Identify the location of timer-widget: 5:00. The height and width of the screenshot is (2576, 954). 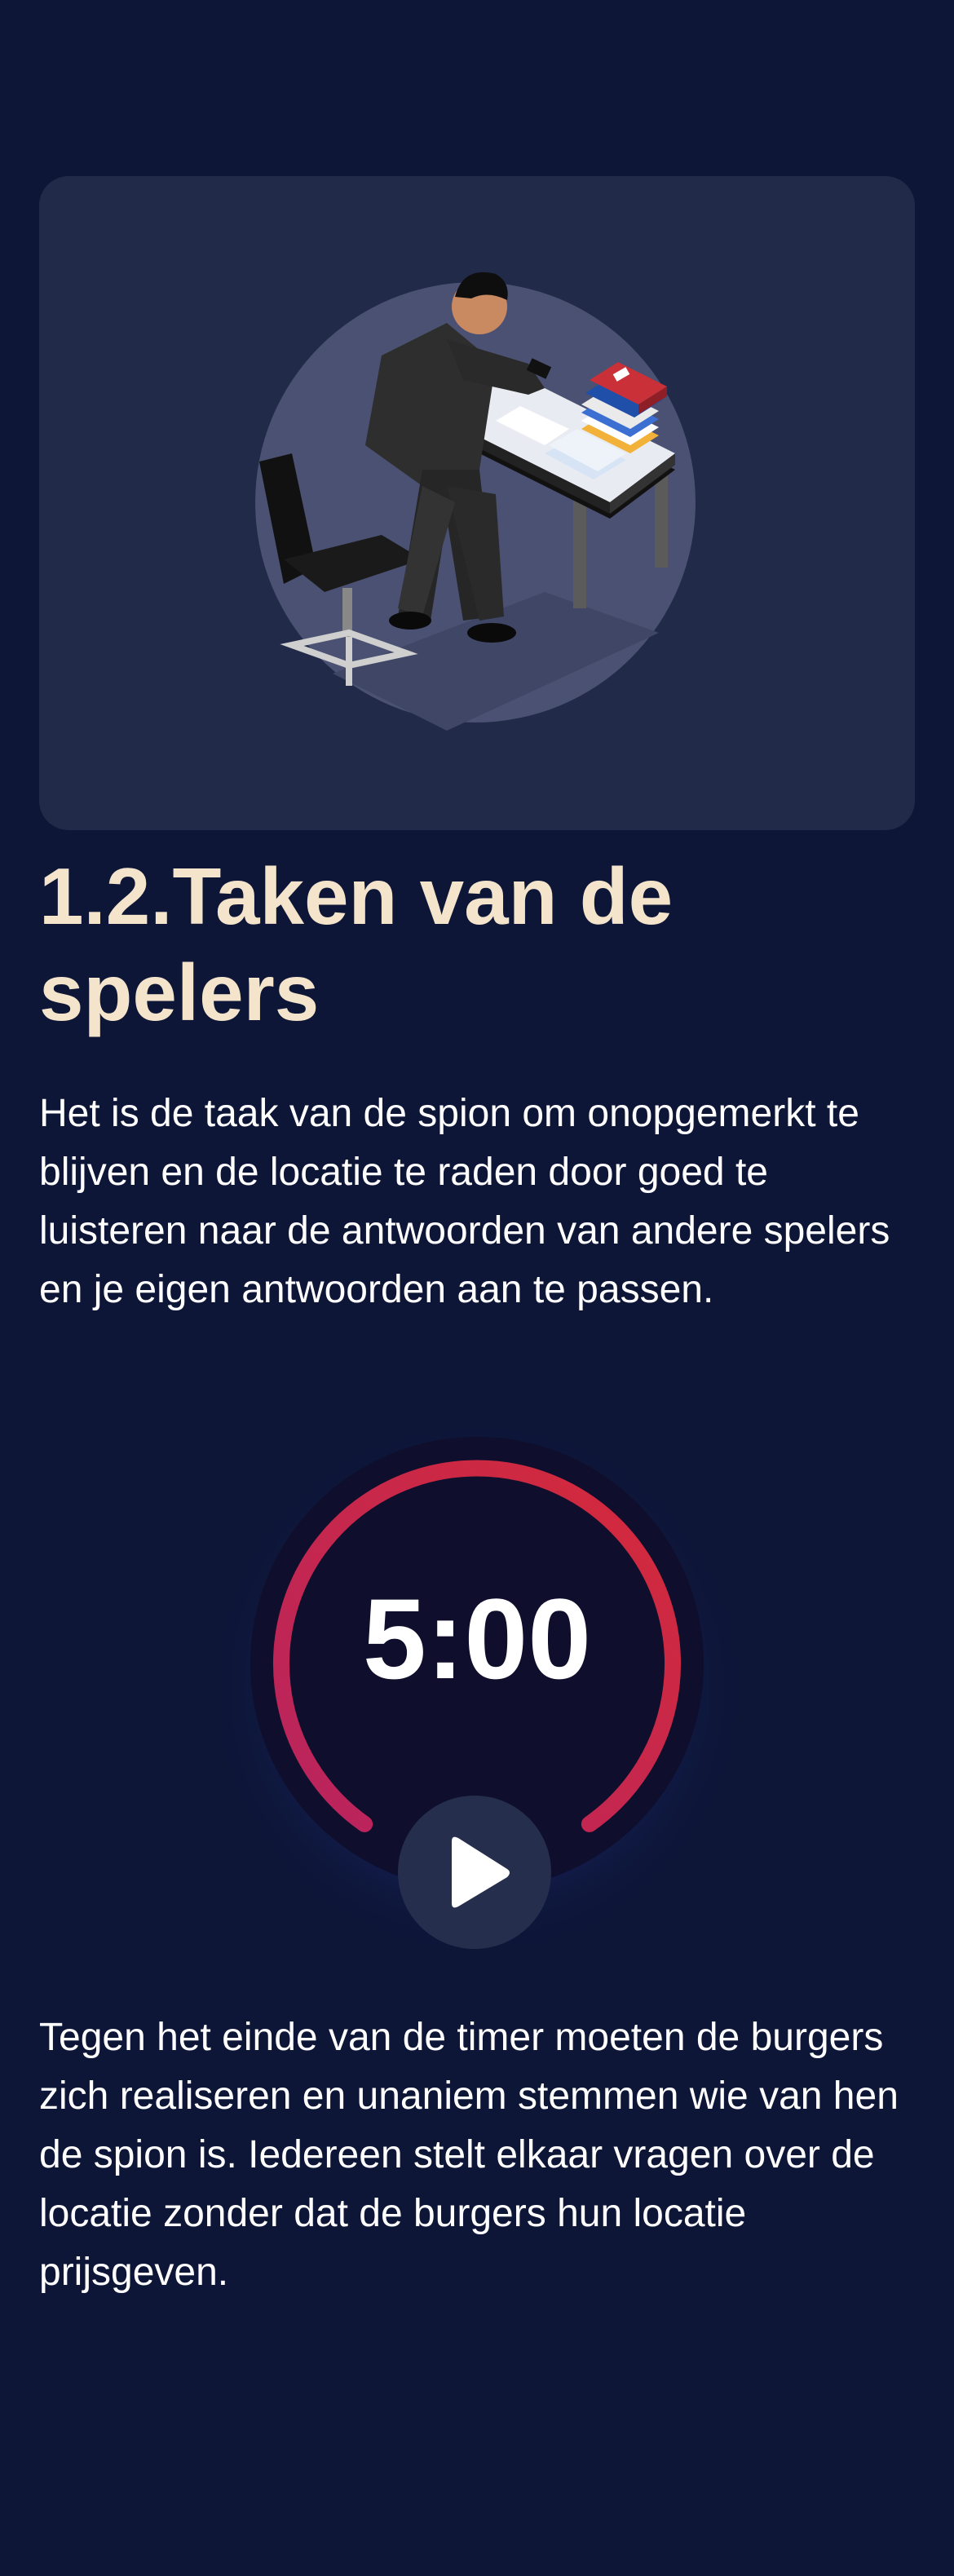
(477, 1689).